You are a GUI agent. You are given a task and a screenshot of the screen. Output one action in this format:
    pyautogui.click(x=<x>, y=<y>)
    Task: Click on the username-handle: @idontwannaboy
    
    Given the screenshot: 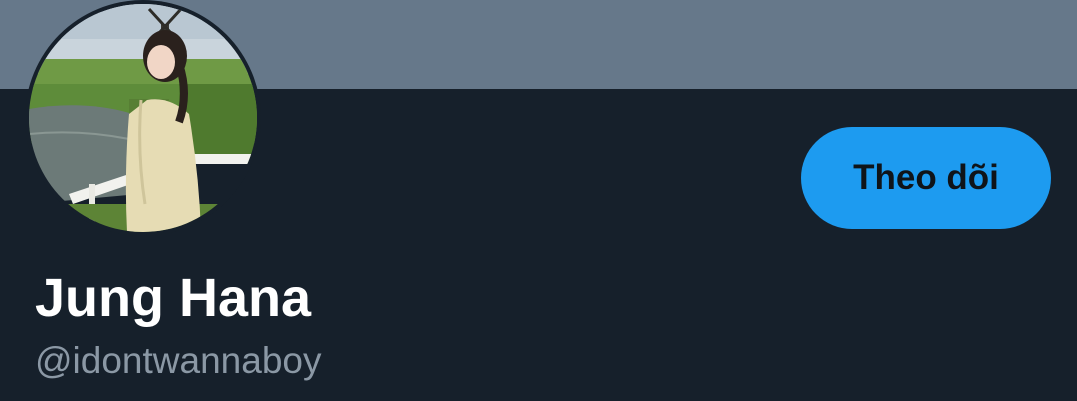 What is the action you would take?
    pyautogui.click(x=178, y=360)
    